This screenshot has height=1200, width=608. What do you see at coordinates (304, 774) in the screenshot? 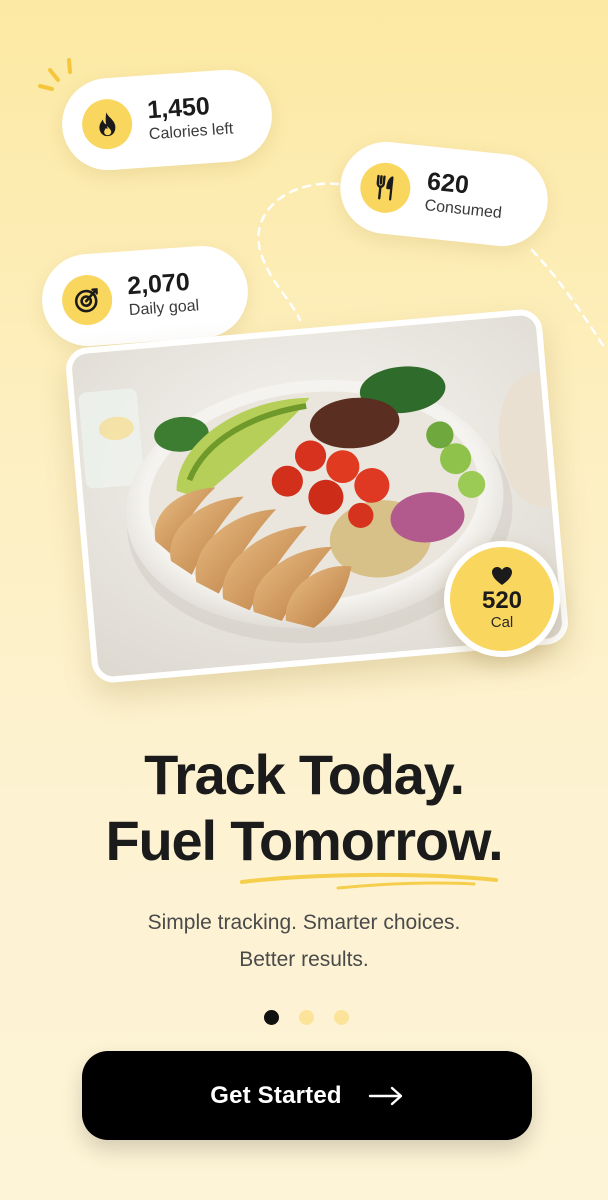
I see `headline-line-1: Track Today.` at bounding box center [304, 774].